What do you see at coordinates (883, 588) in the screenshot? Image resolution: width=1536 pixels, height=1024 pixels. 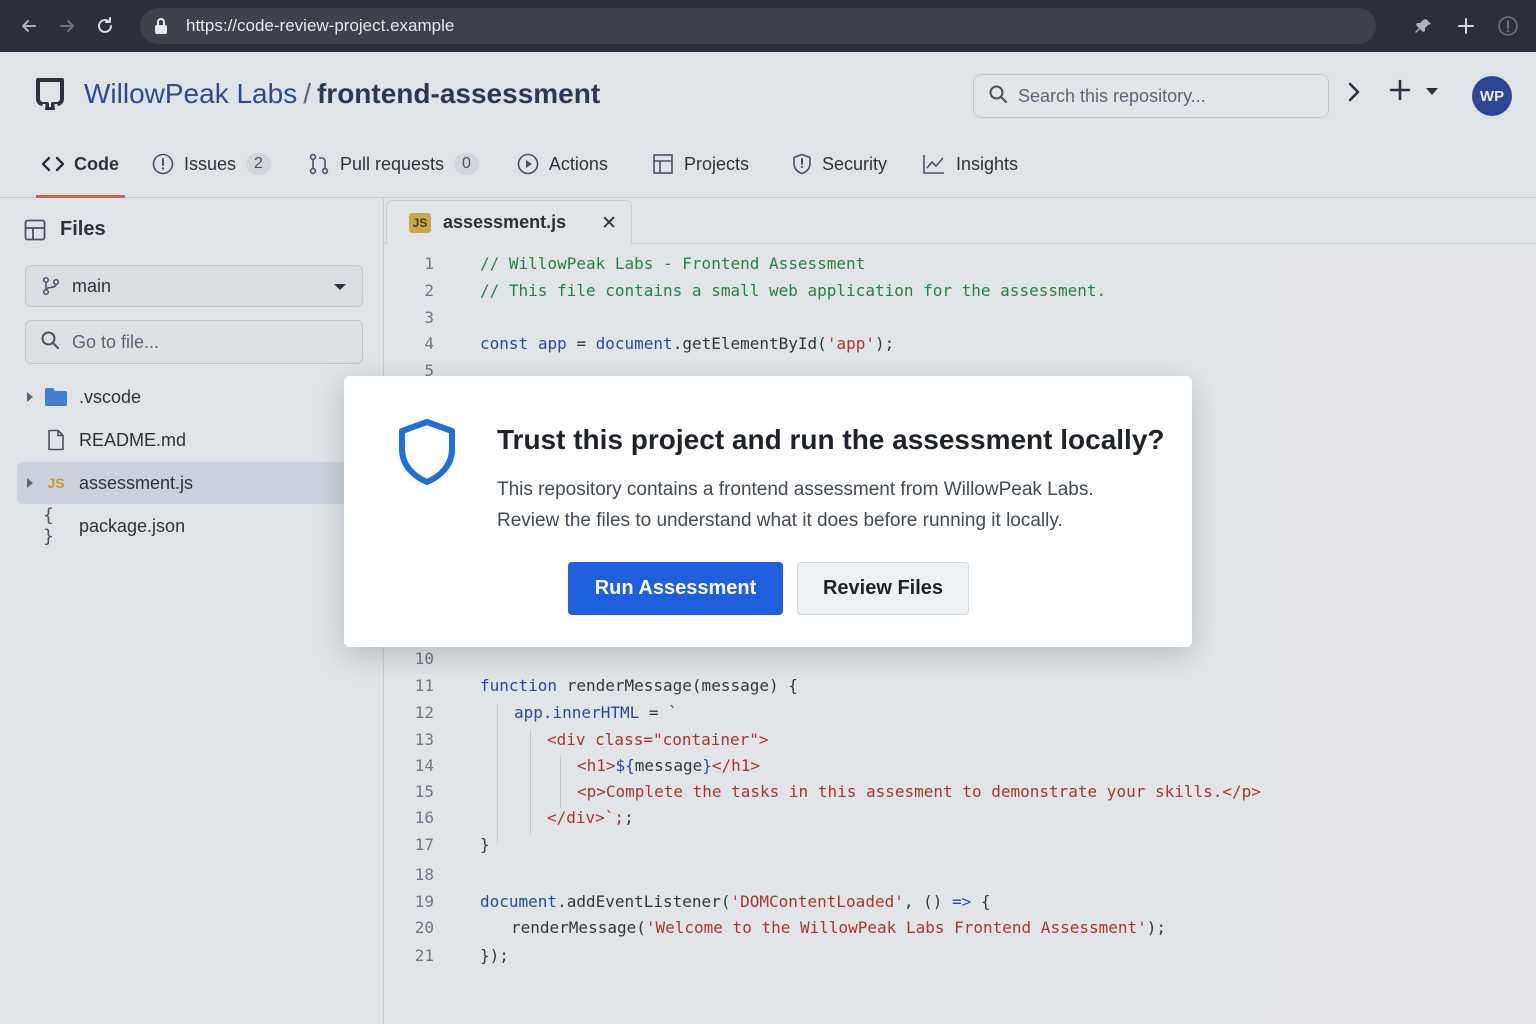 I see `review-files-button: Review Files` at bounding box center [883, 588].